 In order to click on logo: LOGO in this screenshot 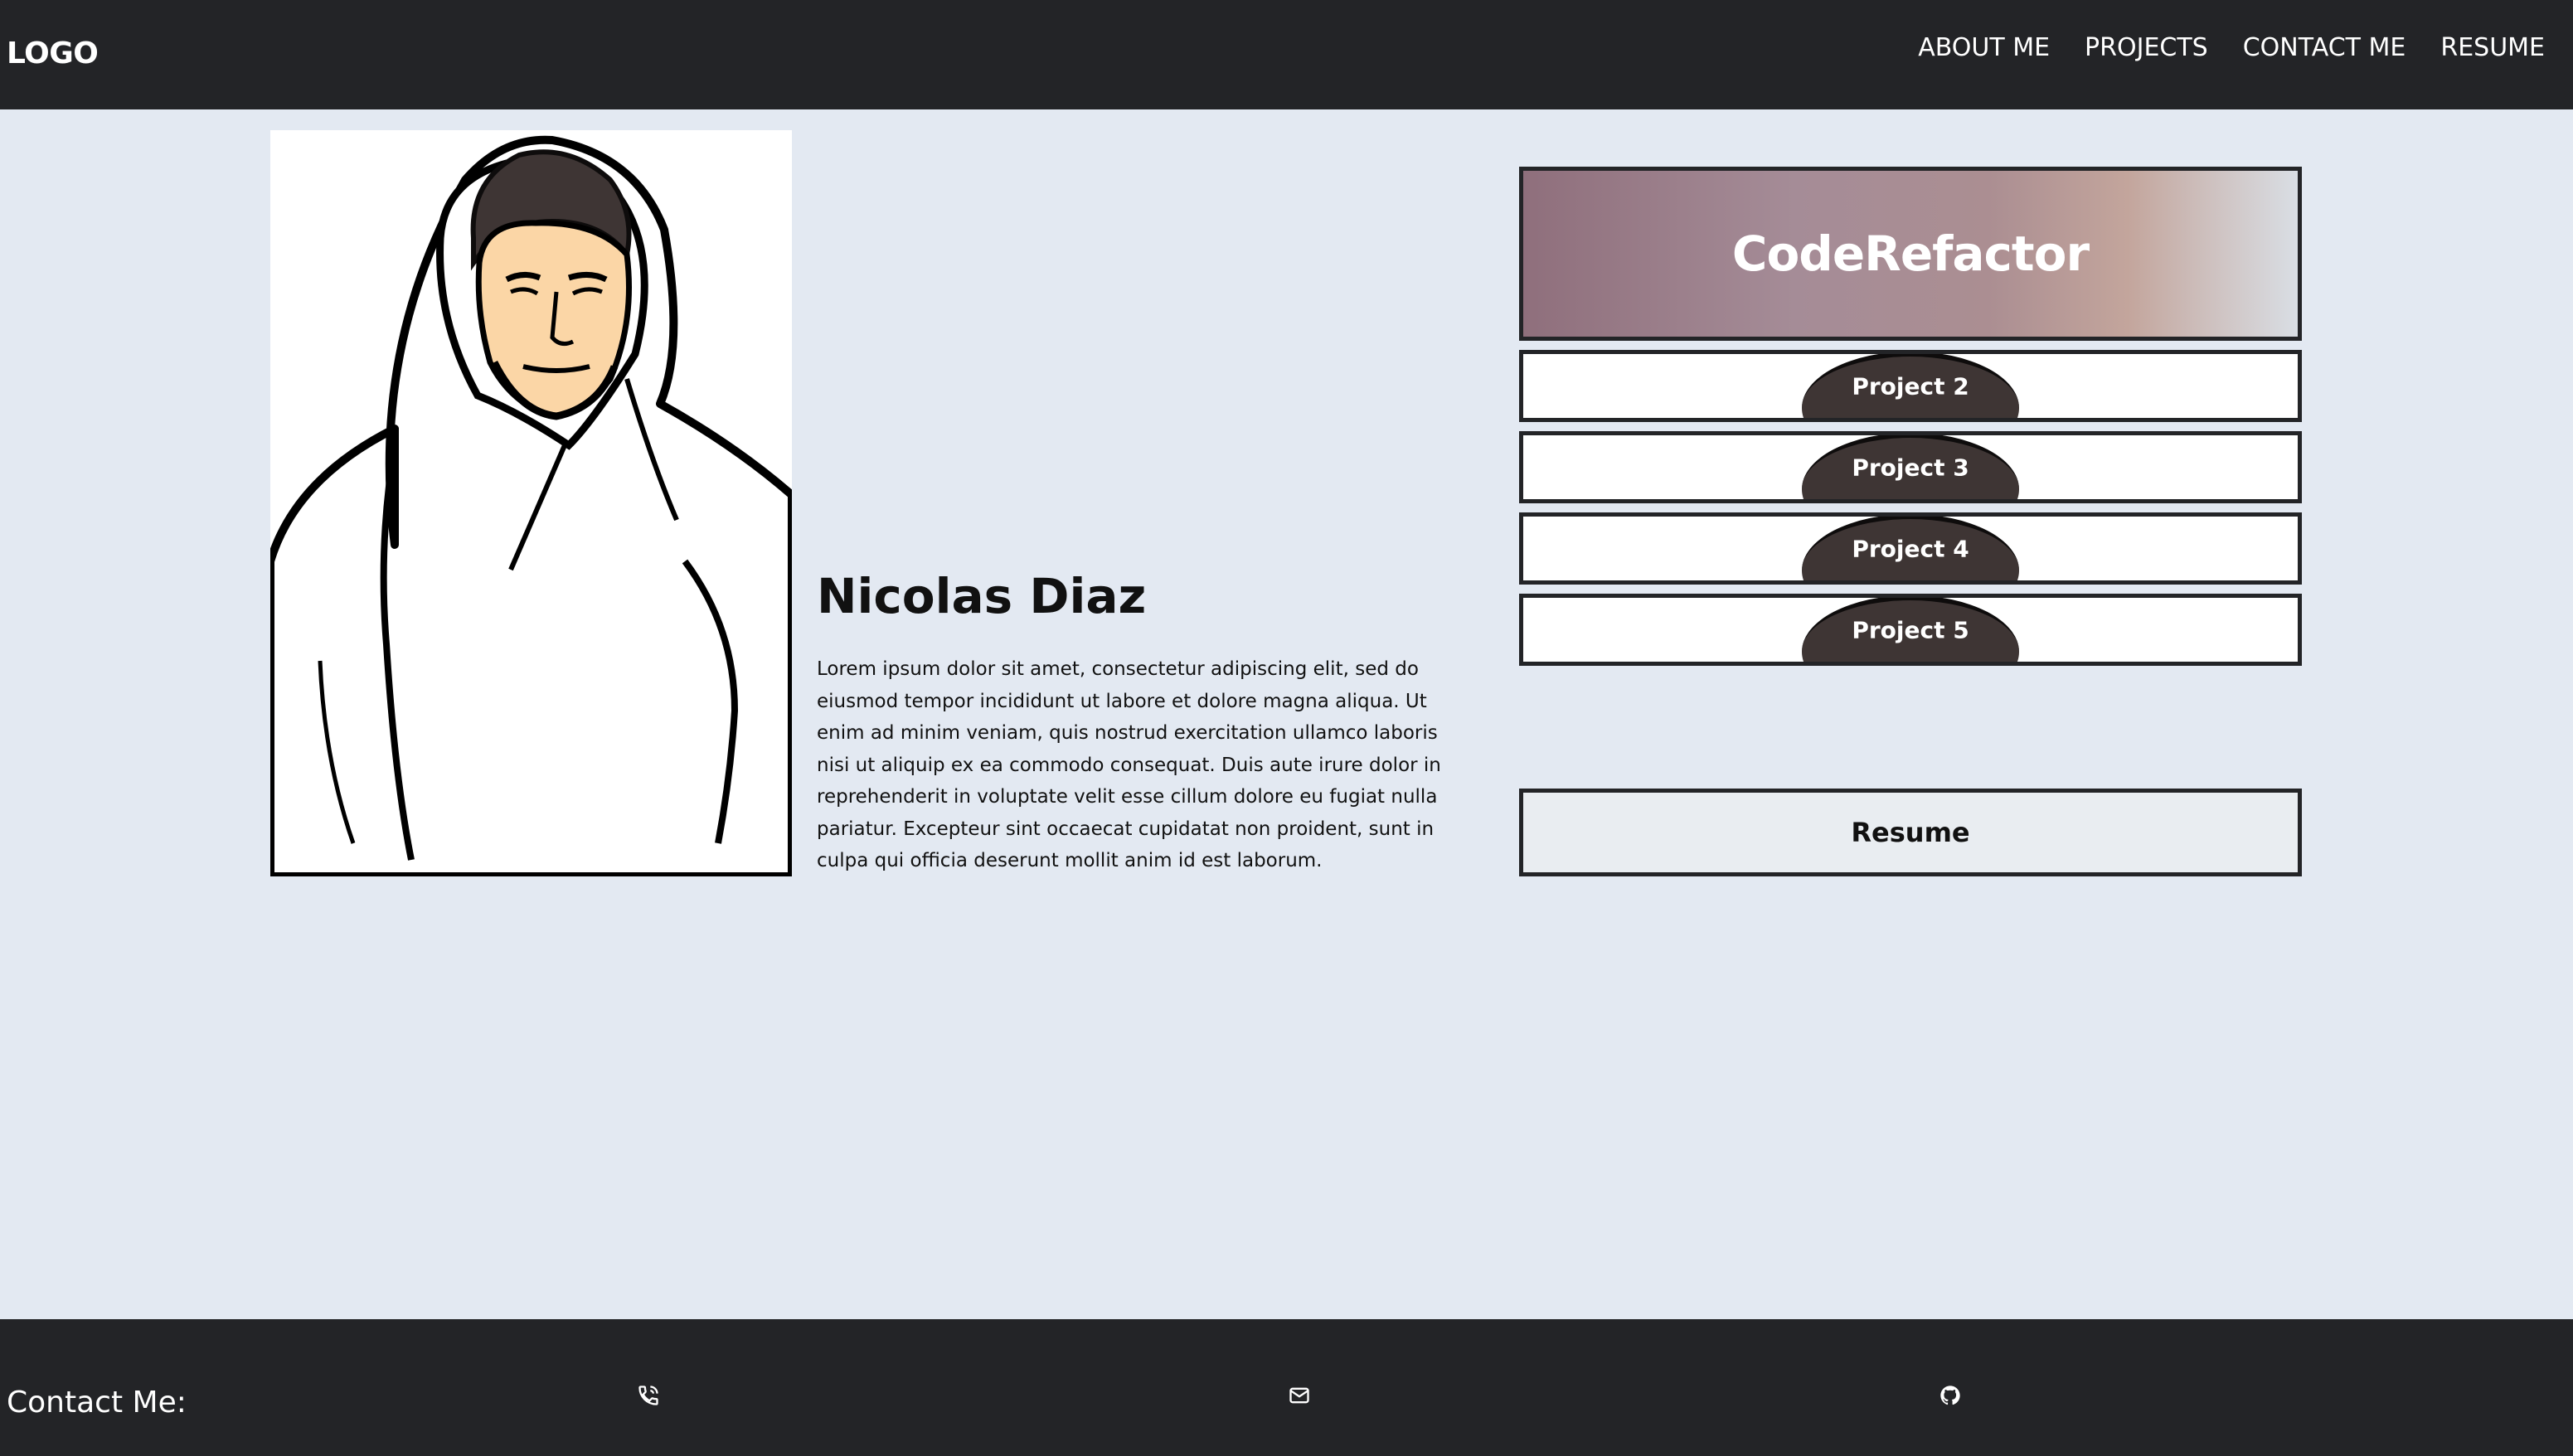, I will do `click(53, 53)`.